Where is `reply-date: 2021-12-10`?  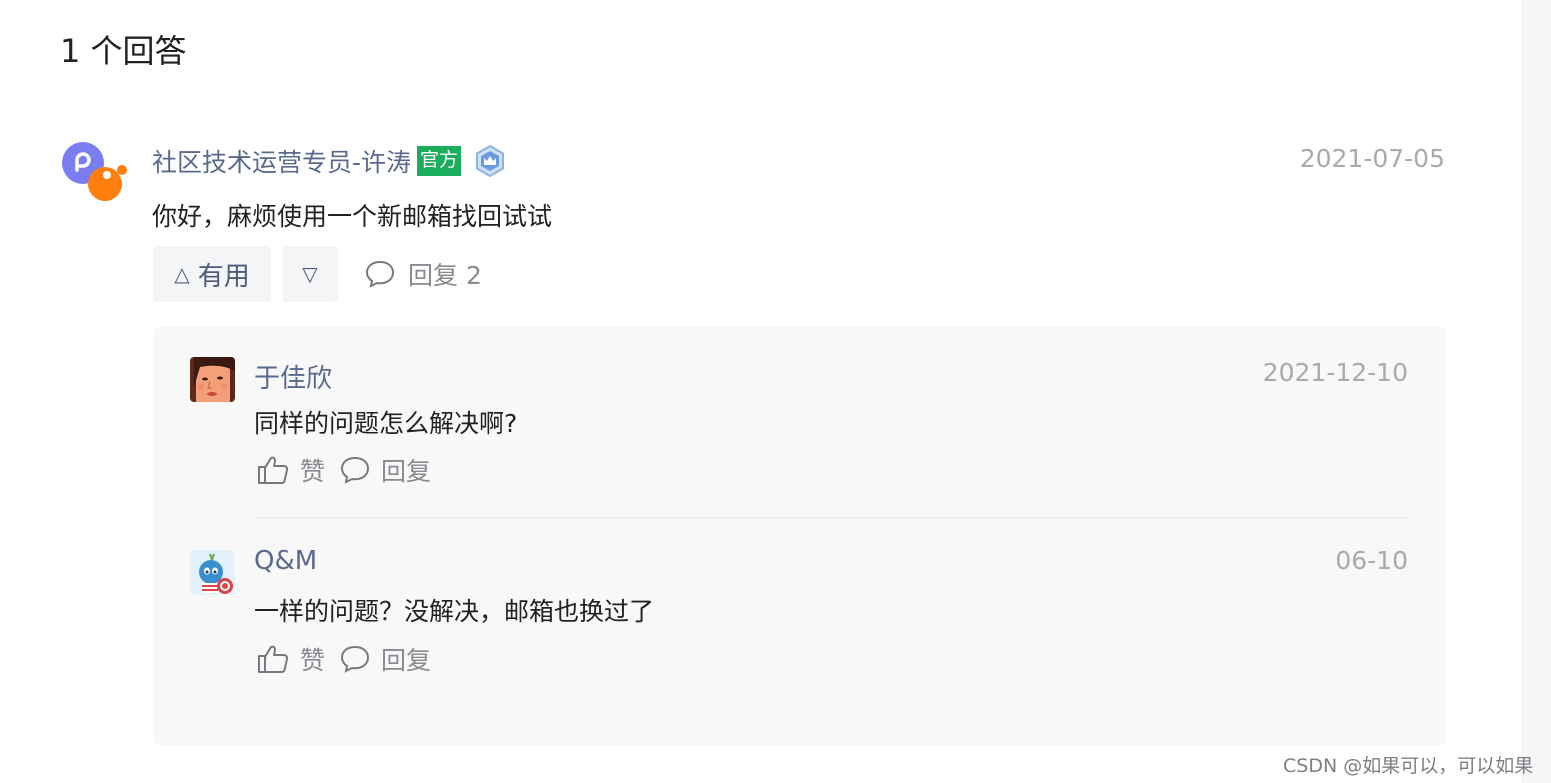
reply-date: 2021-12-10 is located at coordinates (1335, 372).